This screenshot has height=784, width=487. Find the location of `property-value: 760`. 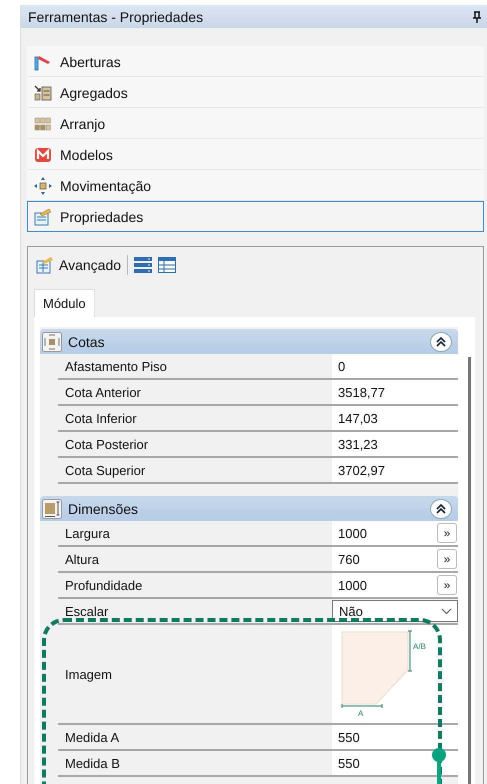

property-value: 760 is located at coordinates (349, 559).